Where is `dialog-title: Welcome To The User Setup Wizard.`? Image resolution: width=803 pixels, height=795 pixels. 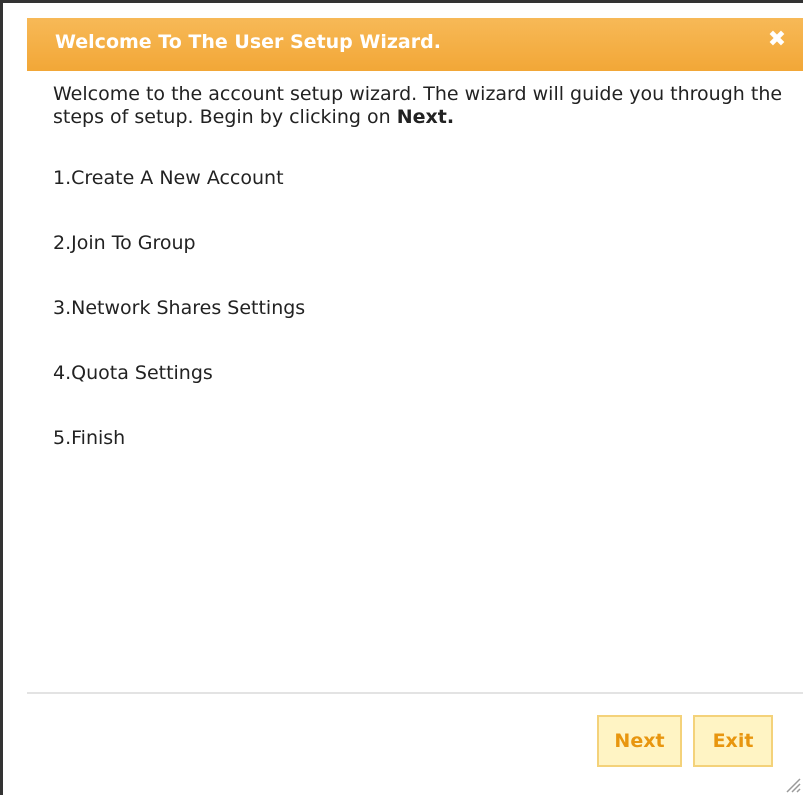 dialog-title: Welcome To The User Setup Wizard. is located at coordinates (248, 42).